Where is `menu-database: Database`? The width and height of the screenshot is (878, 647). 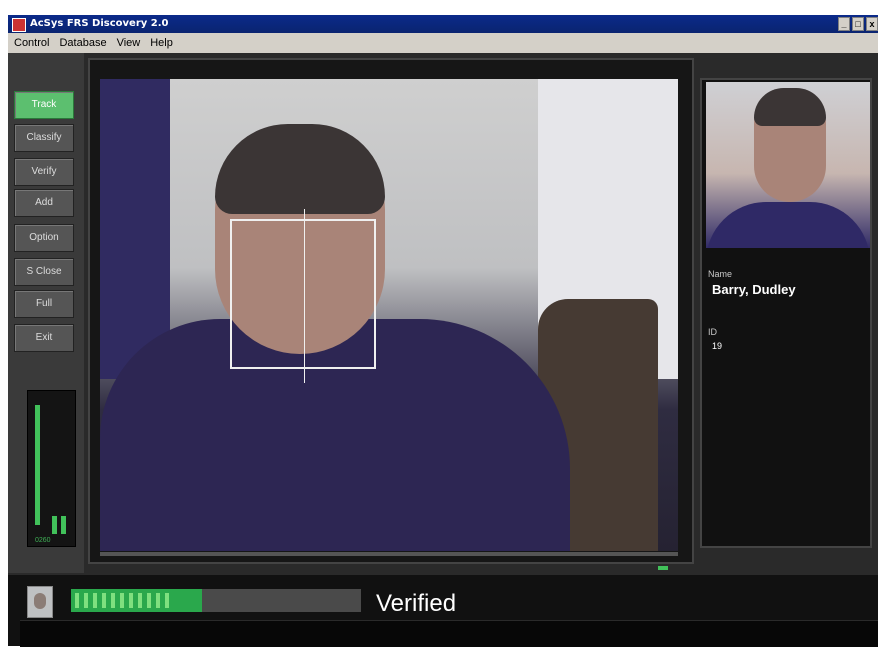 menu-database: Database is located at coordinates (82, 43).